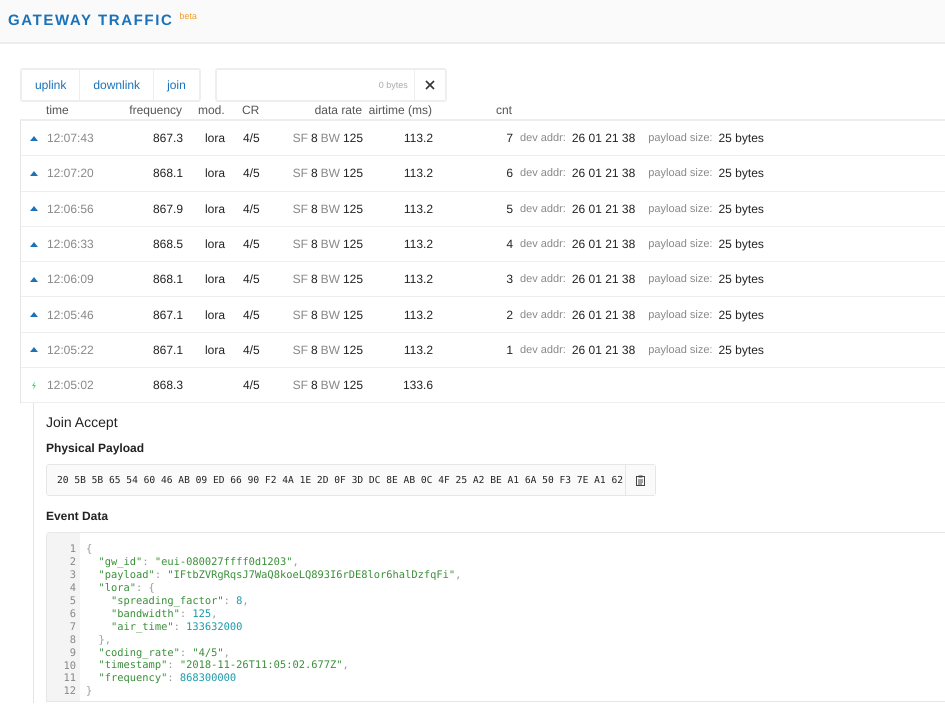 The image size is (945, 713). What do you see at coordinates (167, 209) in the screenshot?
I see `frequency-cell-text: 867.9` at bounding box center [167, 209].